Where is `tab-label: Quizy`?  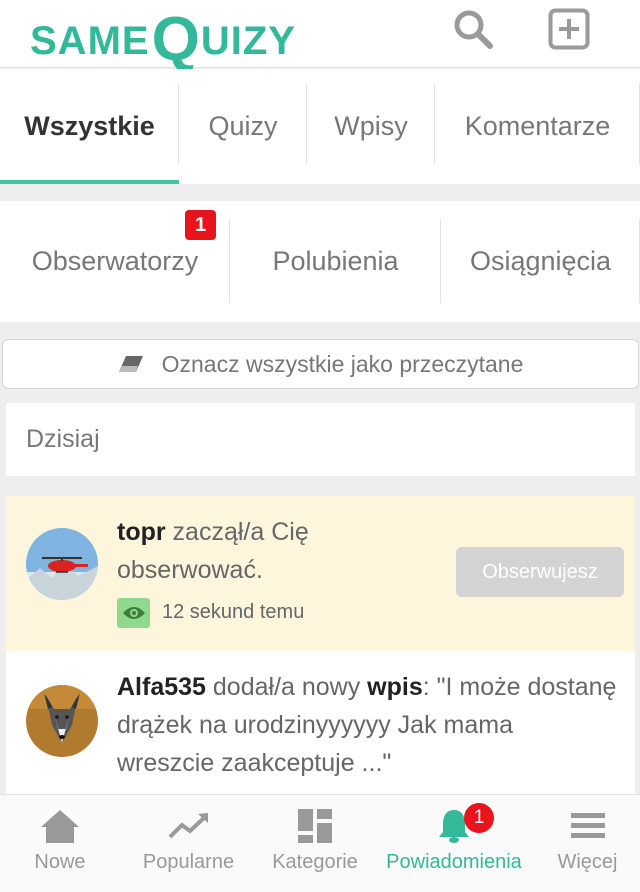
tab-label: Quizy is located at coordinates (243, 126).